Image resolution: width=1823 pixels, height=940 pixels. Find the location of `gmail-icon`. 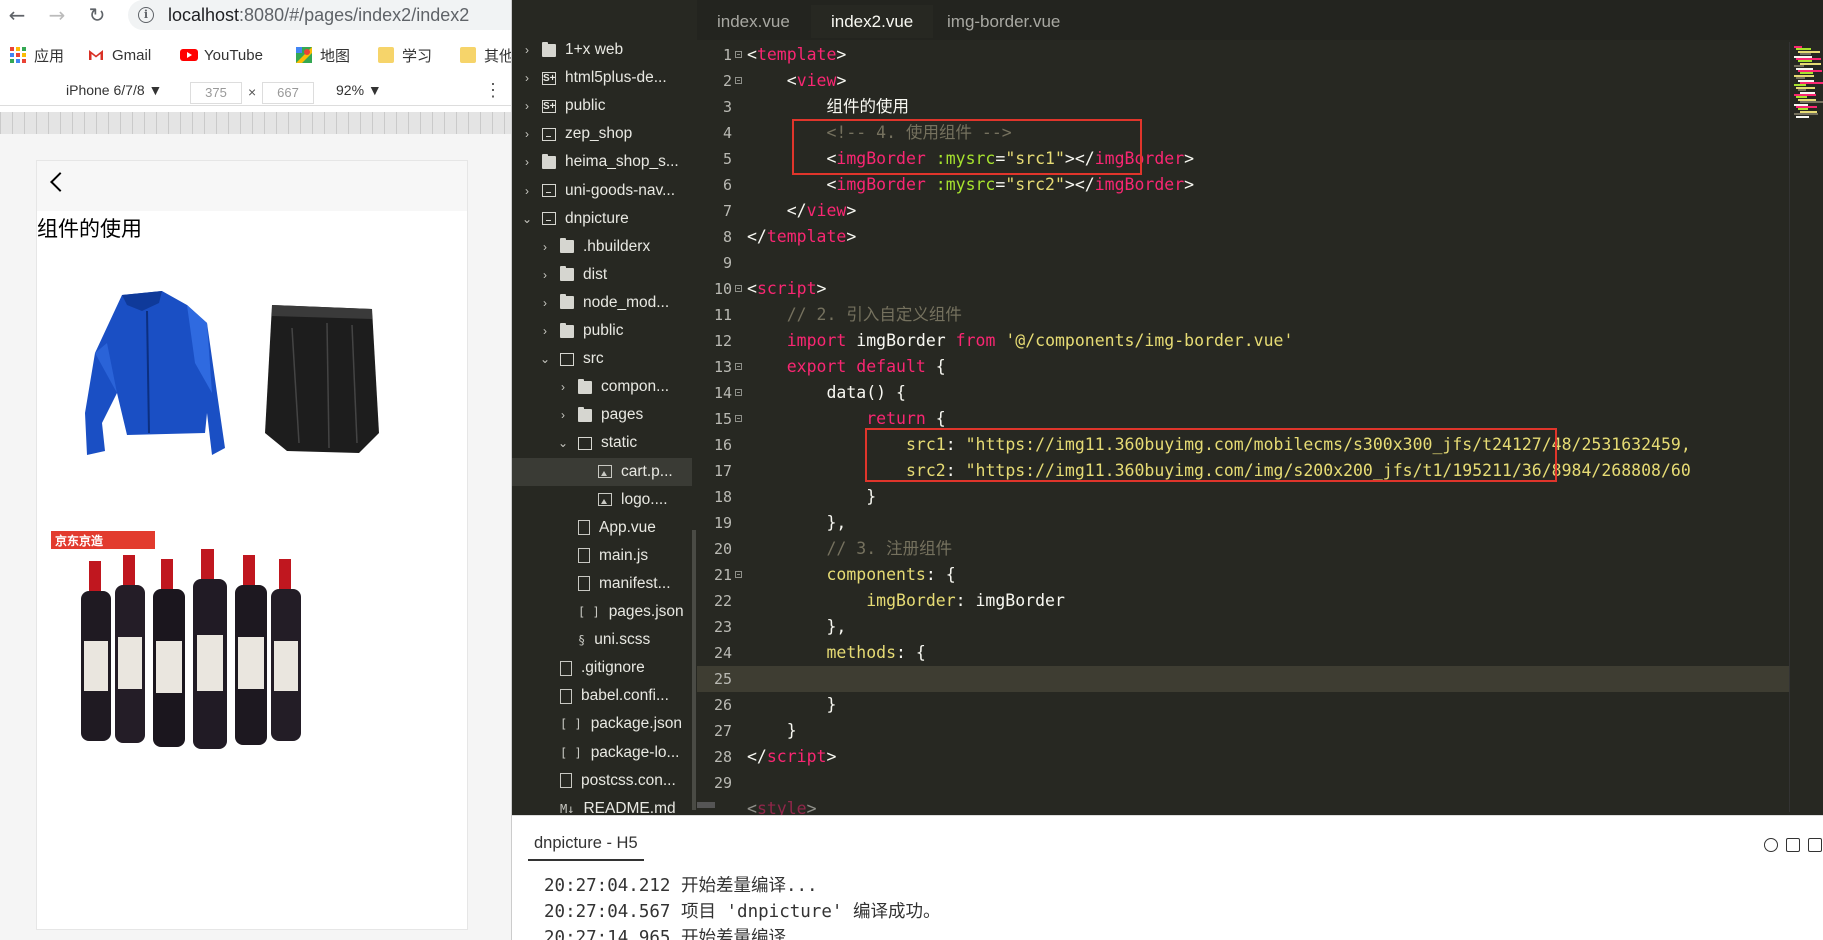

gmail-icon is located at coordinates (96, 55).